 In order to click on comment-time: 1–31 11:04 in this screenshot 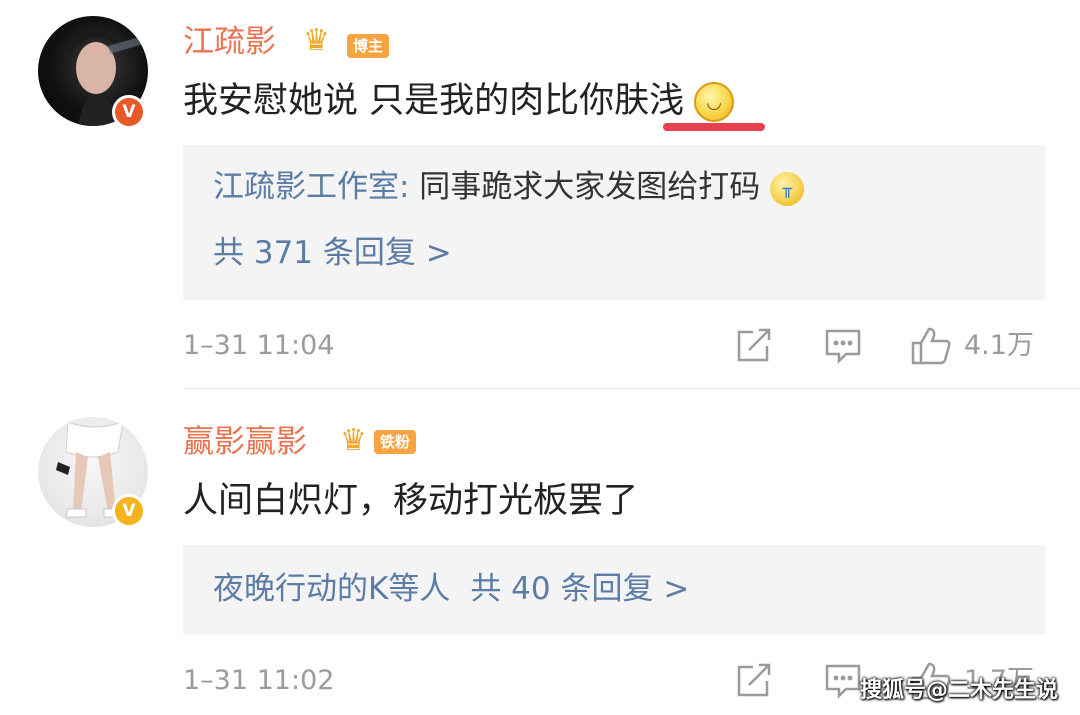, I will do `click(259, 345)`.